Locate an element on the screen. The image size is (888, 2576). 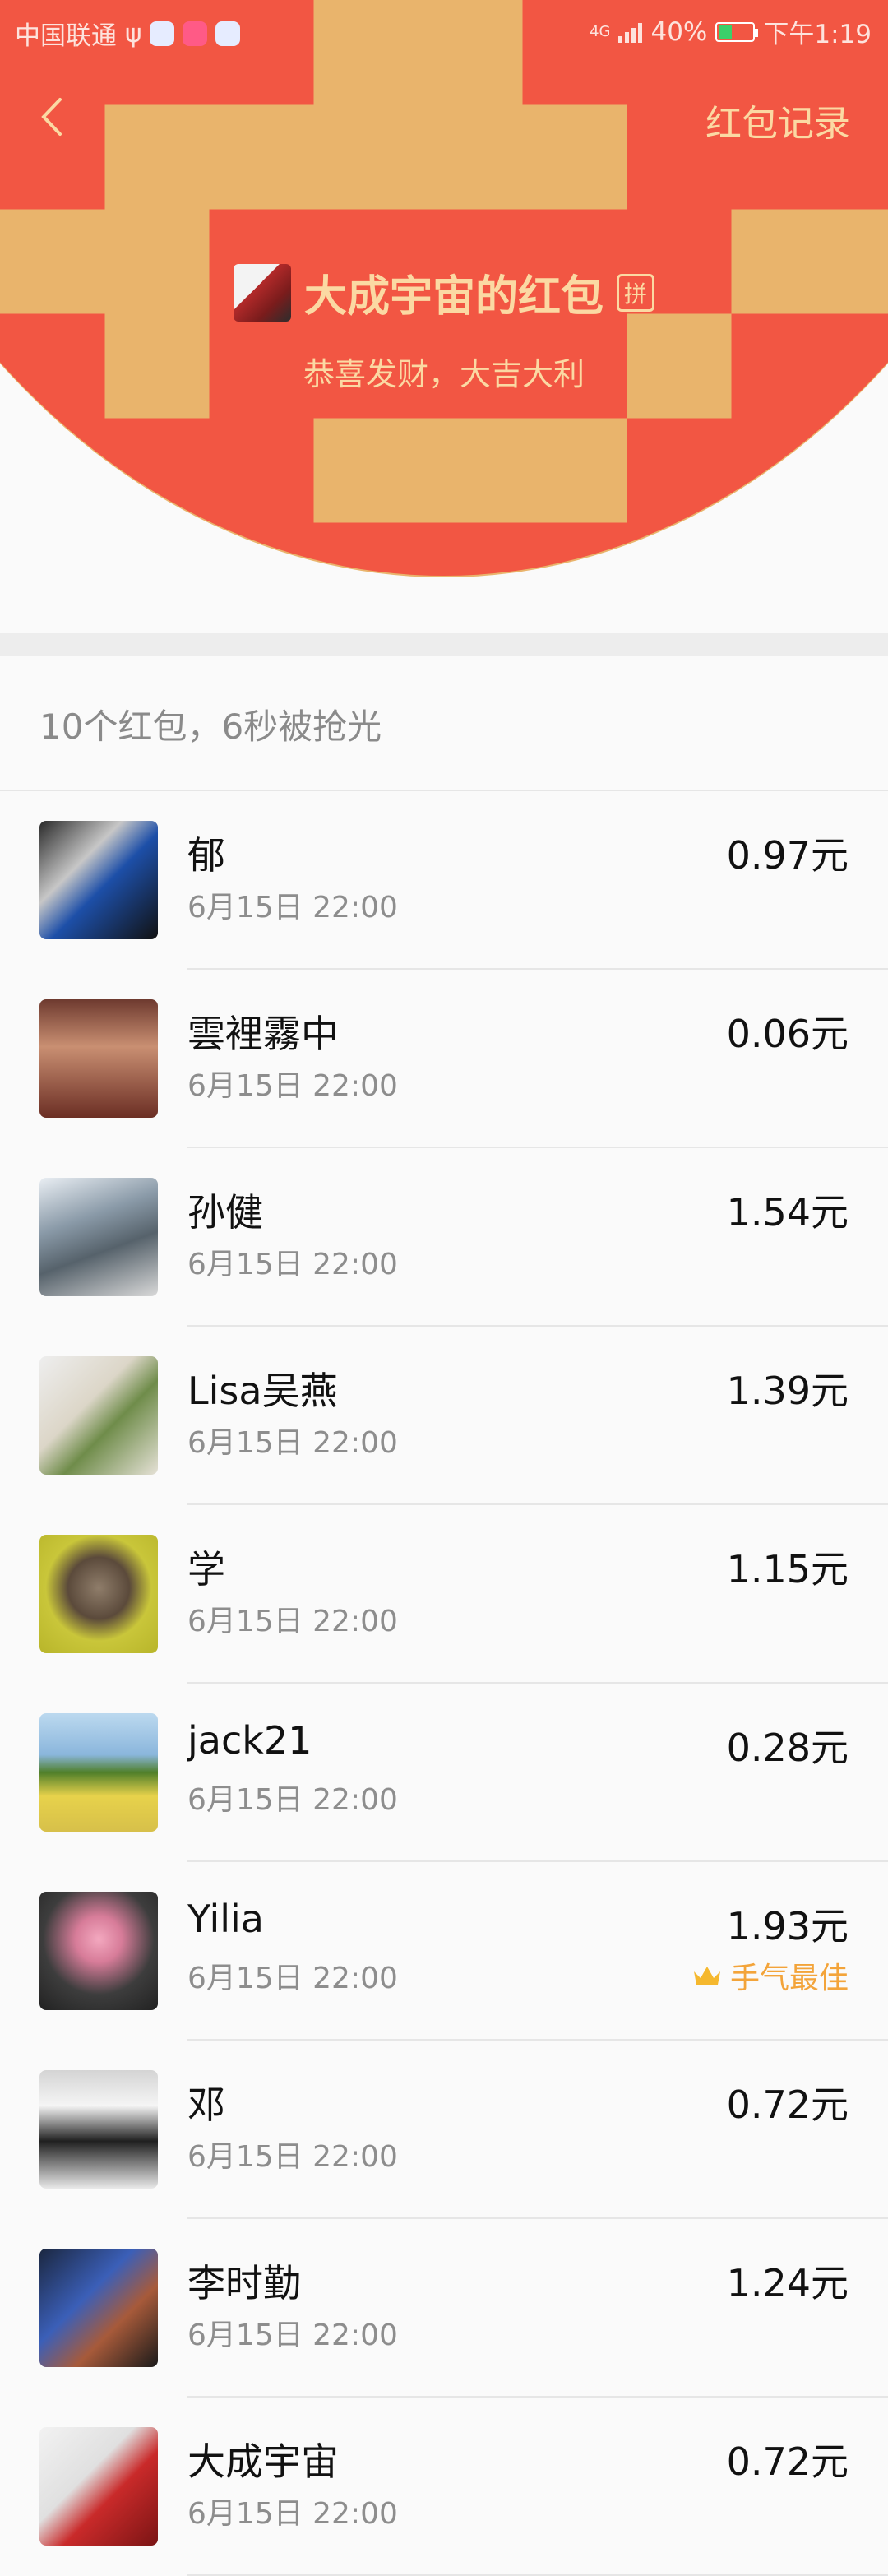
amount: 0.97元 is located at coordinates (787, 856).